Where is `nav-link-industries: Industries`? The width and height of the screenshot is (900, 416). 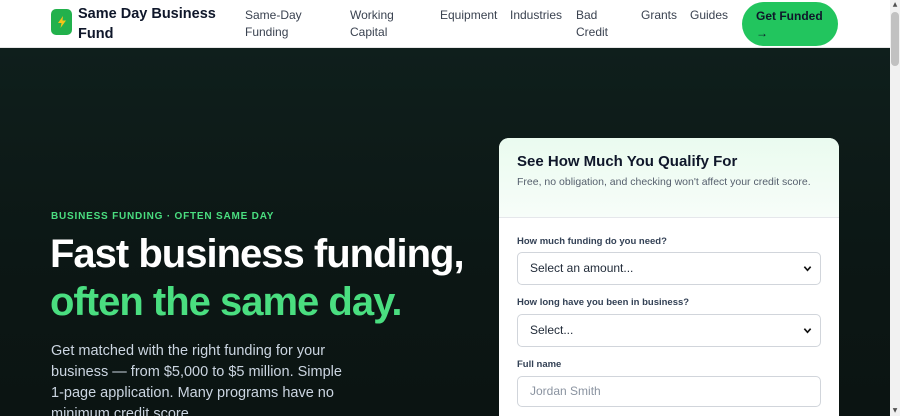 nav-link-industries: Industries is located at coordinates (536, 15).